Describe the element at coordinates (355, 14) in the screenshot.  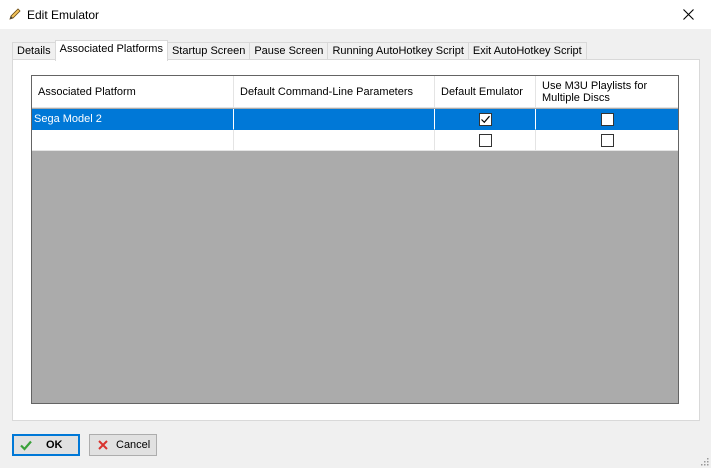
I see `title-bar: Edit Emulator` at that location.